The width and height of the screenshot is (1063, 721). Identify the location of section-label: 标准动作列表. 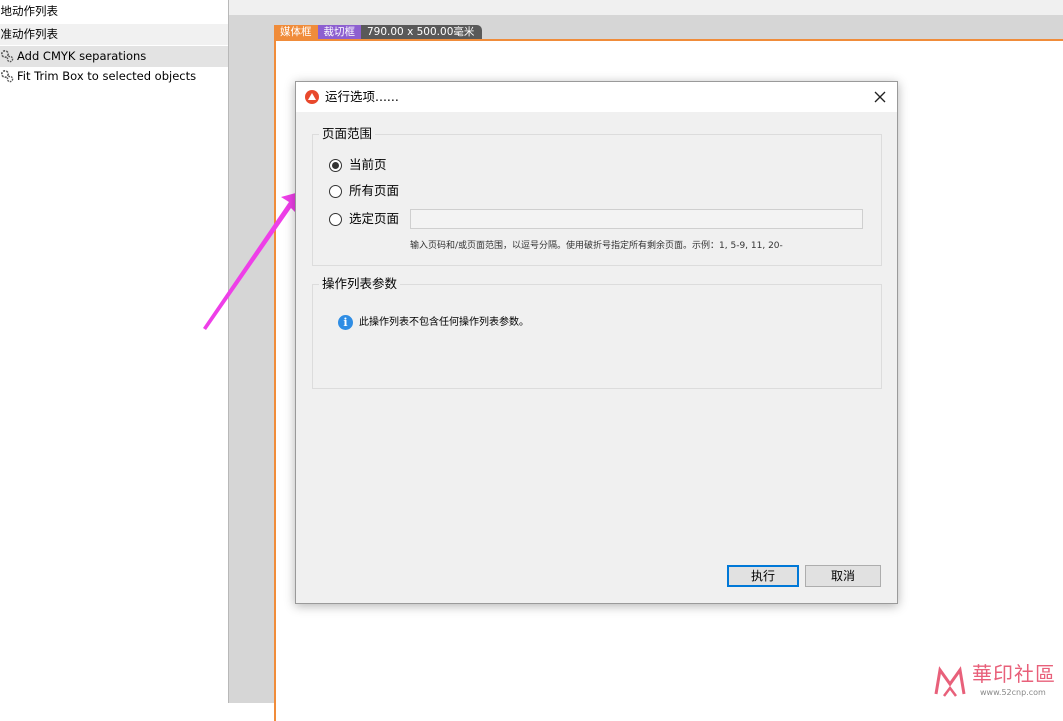
(29, 34).